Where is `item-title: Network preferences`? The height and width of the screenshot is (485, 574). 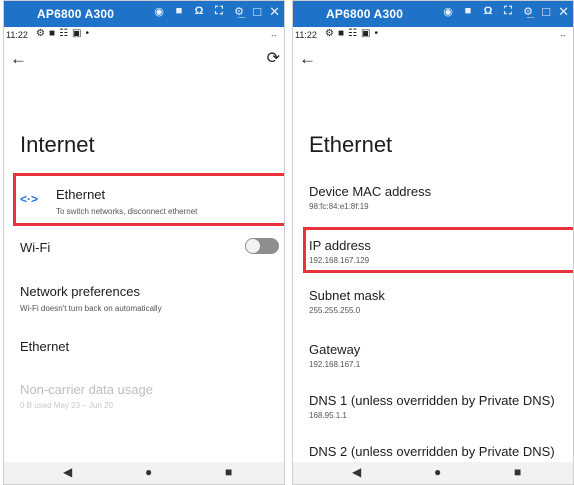 item-title: Network preferences is located at coordinates (80, 291).